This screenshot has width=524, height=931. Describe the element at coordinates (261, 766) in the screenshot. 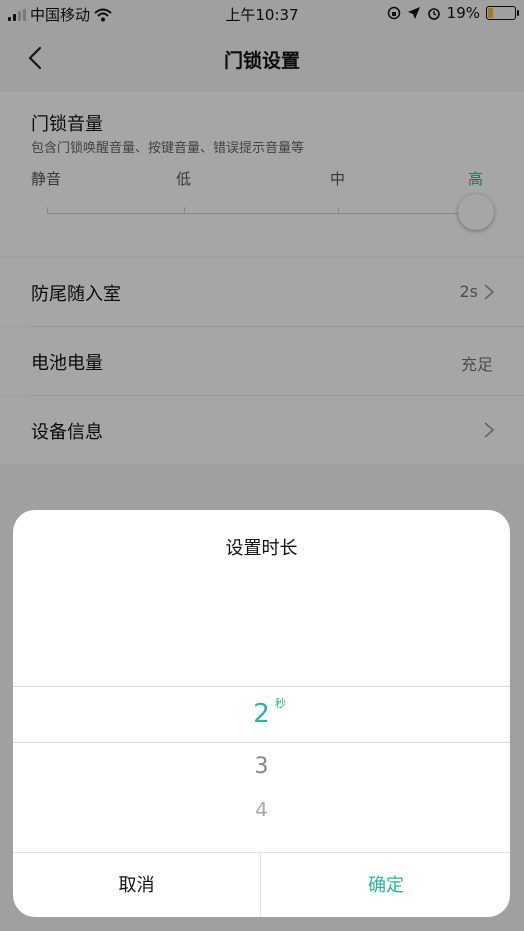

I see `picker-option: 3` at that location.